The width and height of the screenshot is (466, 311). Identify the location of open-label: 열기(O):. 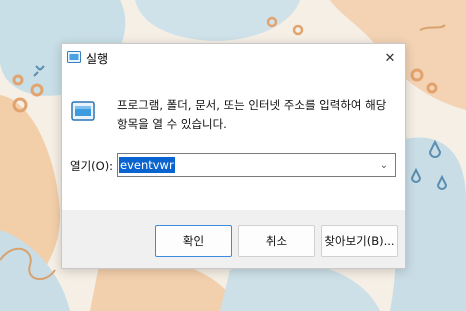
(92, 166).